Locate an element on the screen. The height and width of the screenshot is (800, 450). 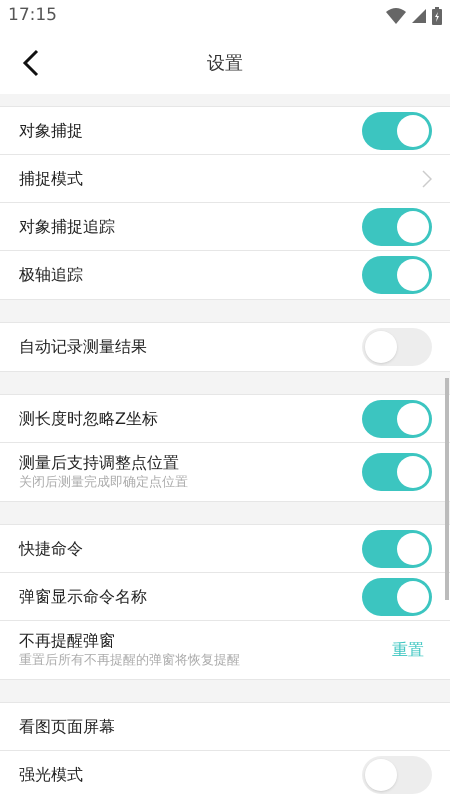
setting-label: 不再提醒弹窗 is located at coordinates (67, 641).